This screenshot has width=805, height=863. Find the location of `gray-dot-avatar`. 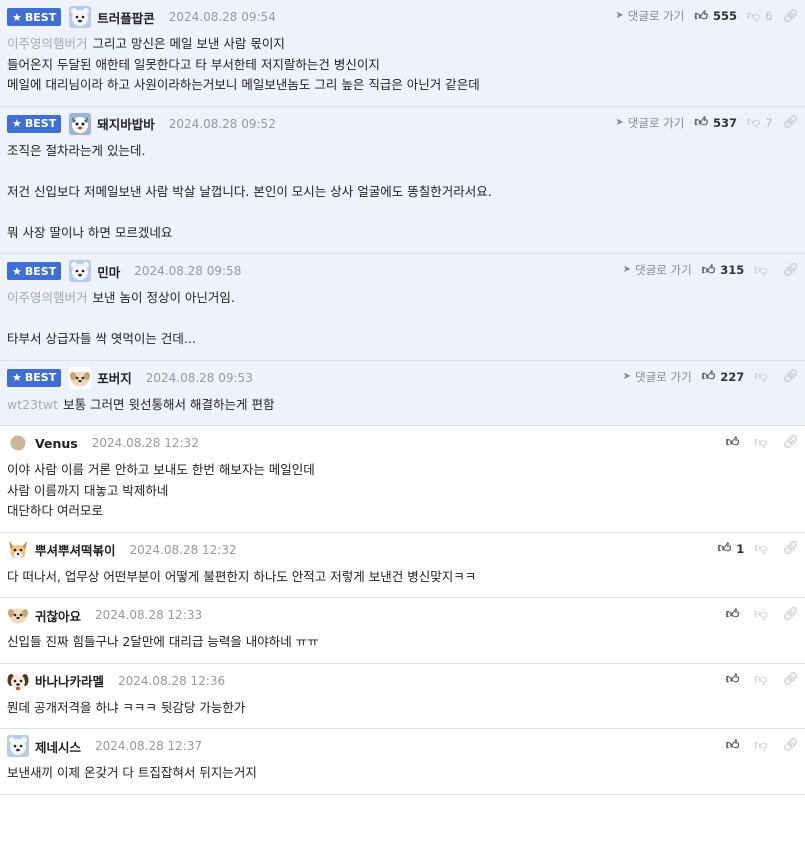

gray-dot-avatar is located at coordinates (18, 443).